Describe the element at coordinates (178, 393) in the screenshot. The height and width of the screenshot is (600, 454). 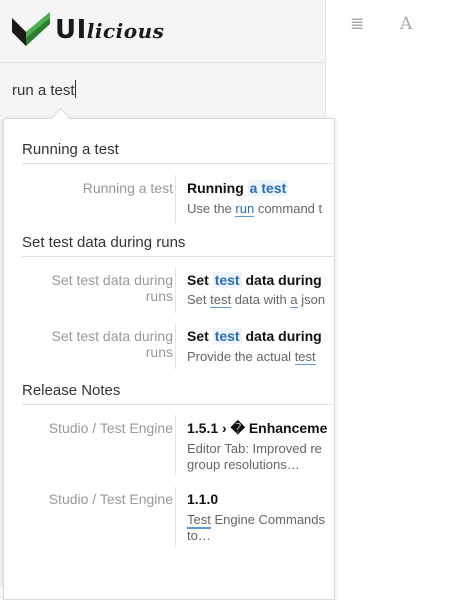
I see `category-header: Release Notes` at that location.